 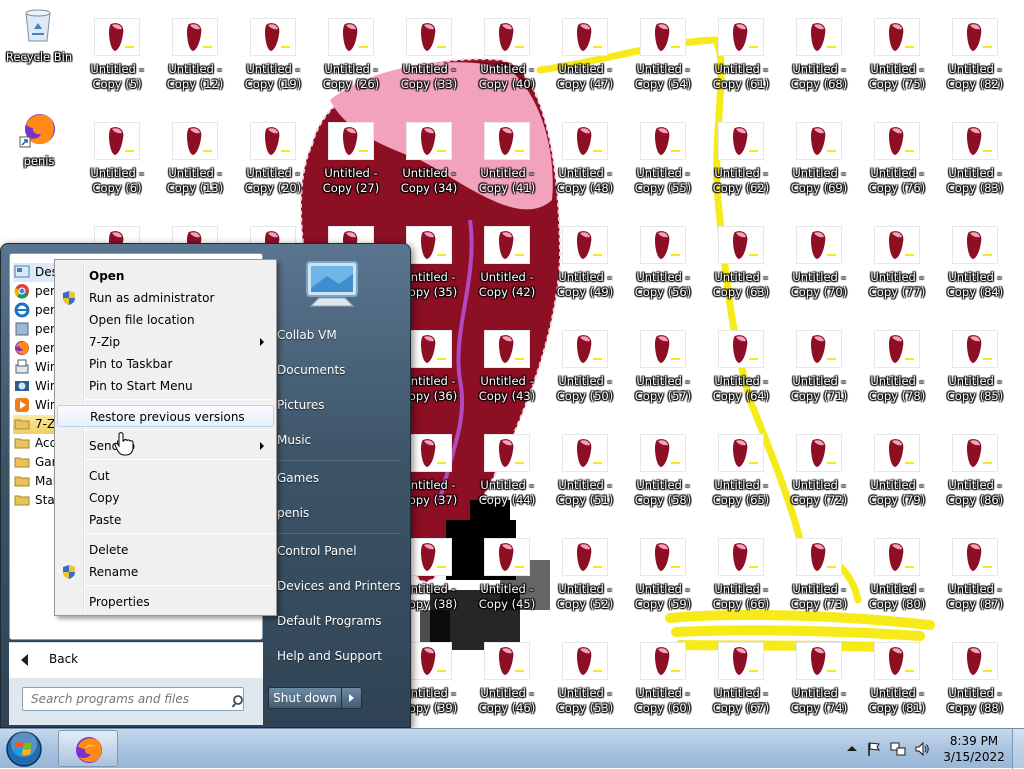 What do you see at coordinates (585, 66) in the screenshot?
I see `desktop-file-icon: Untitled - Copy (47)` at bounding box center [585, 66].